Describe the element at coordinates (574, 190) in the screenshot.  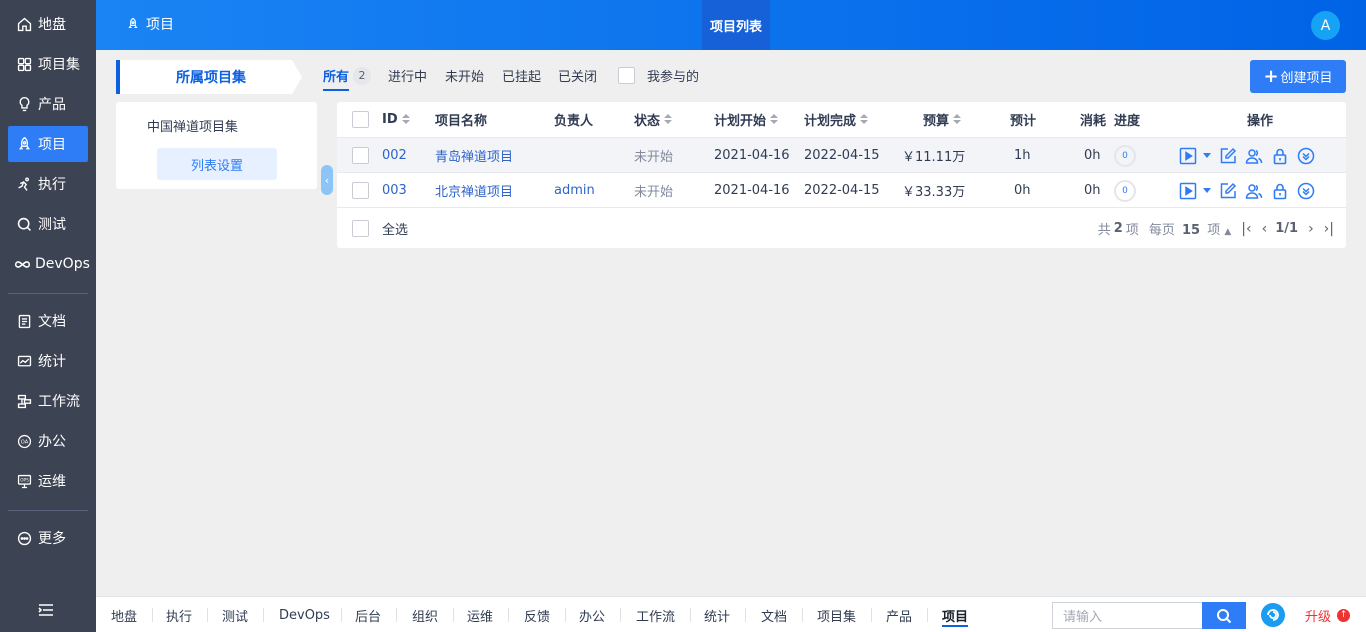
I see `row-pm: admin` at that location.